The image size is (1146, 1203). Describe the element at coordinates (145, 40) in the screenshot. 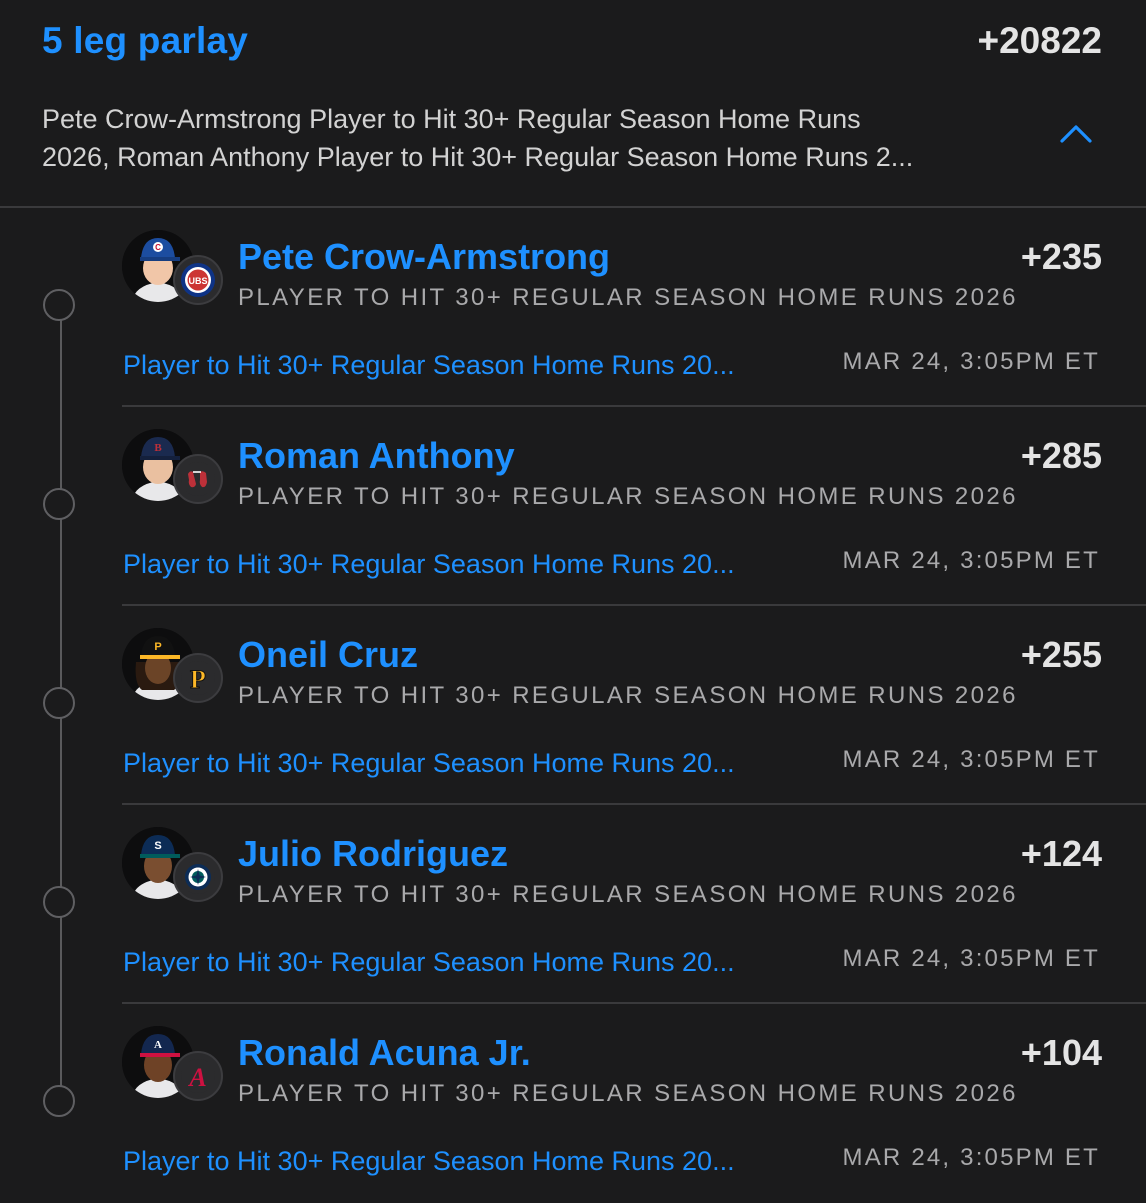

I see `parlay-title: 5 leg parlay` at that location.